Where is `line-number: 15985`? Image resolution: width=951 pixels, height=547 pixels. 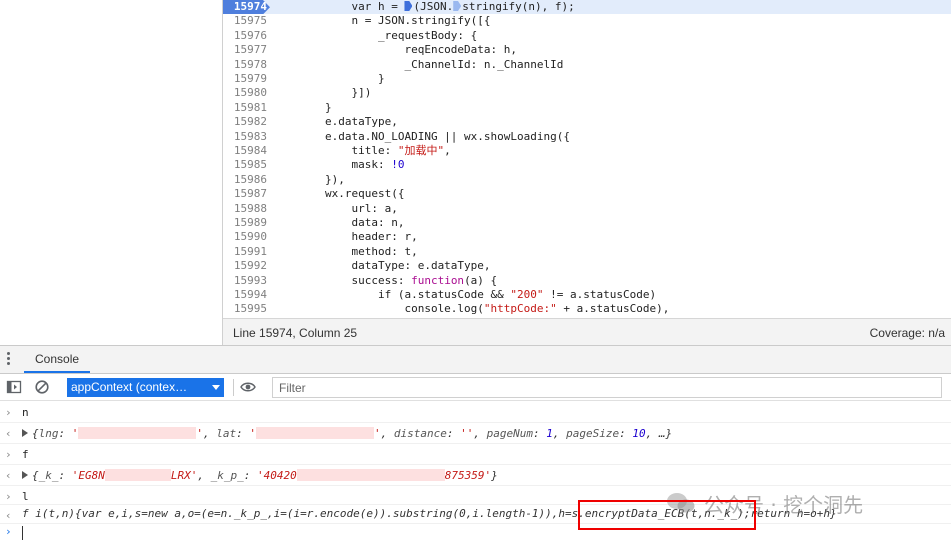 line-number: 15985 is located at coordinates (245, 165).